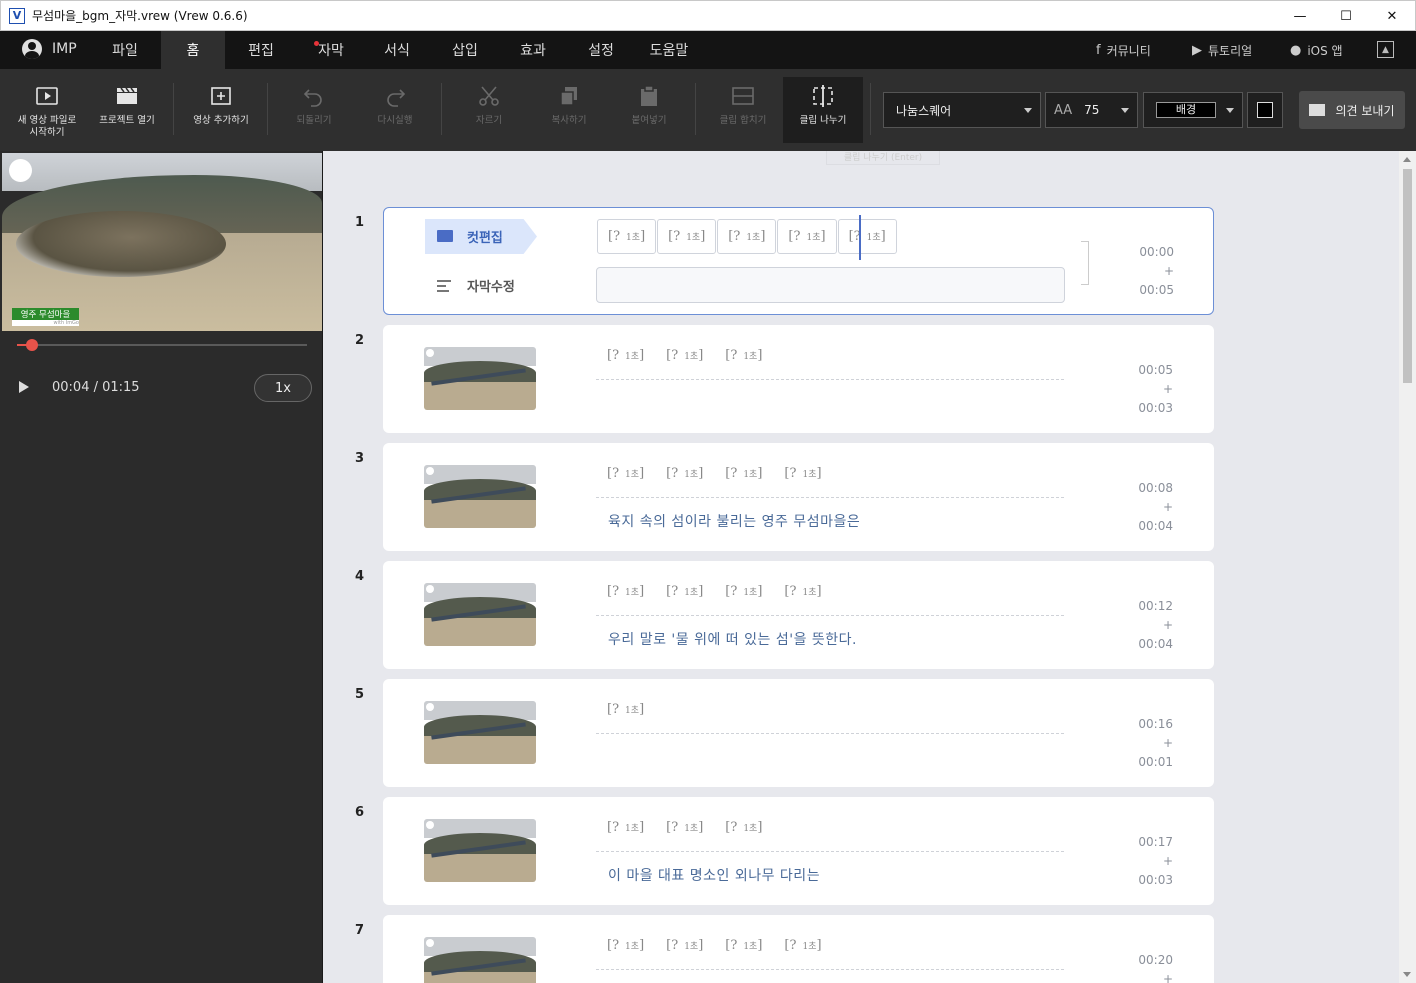 This screenshot has height=983, width=1416. What do you see at coordinates (481, 236) in the screenshot?
I see `cut-edit-tab: 컷편집` at bounding box center [481, 236].